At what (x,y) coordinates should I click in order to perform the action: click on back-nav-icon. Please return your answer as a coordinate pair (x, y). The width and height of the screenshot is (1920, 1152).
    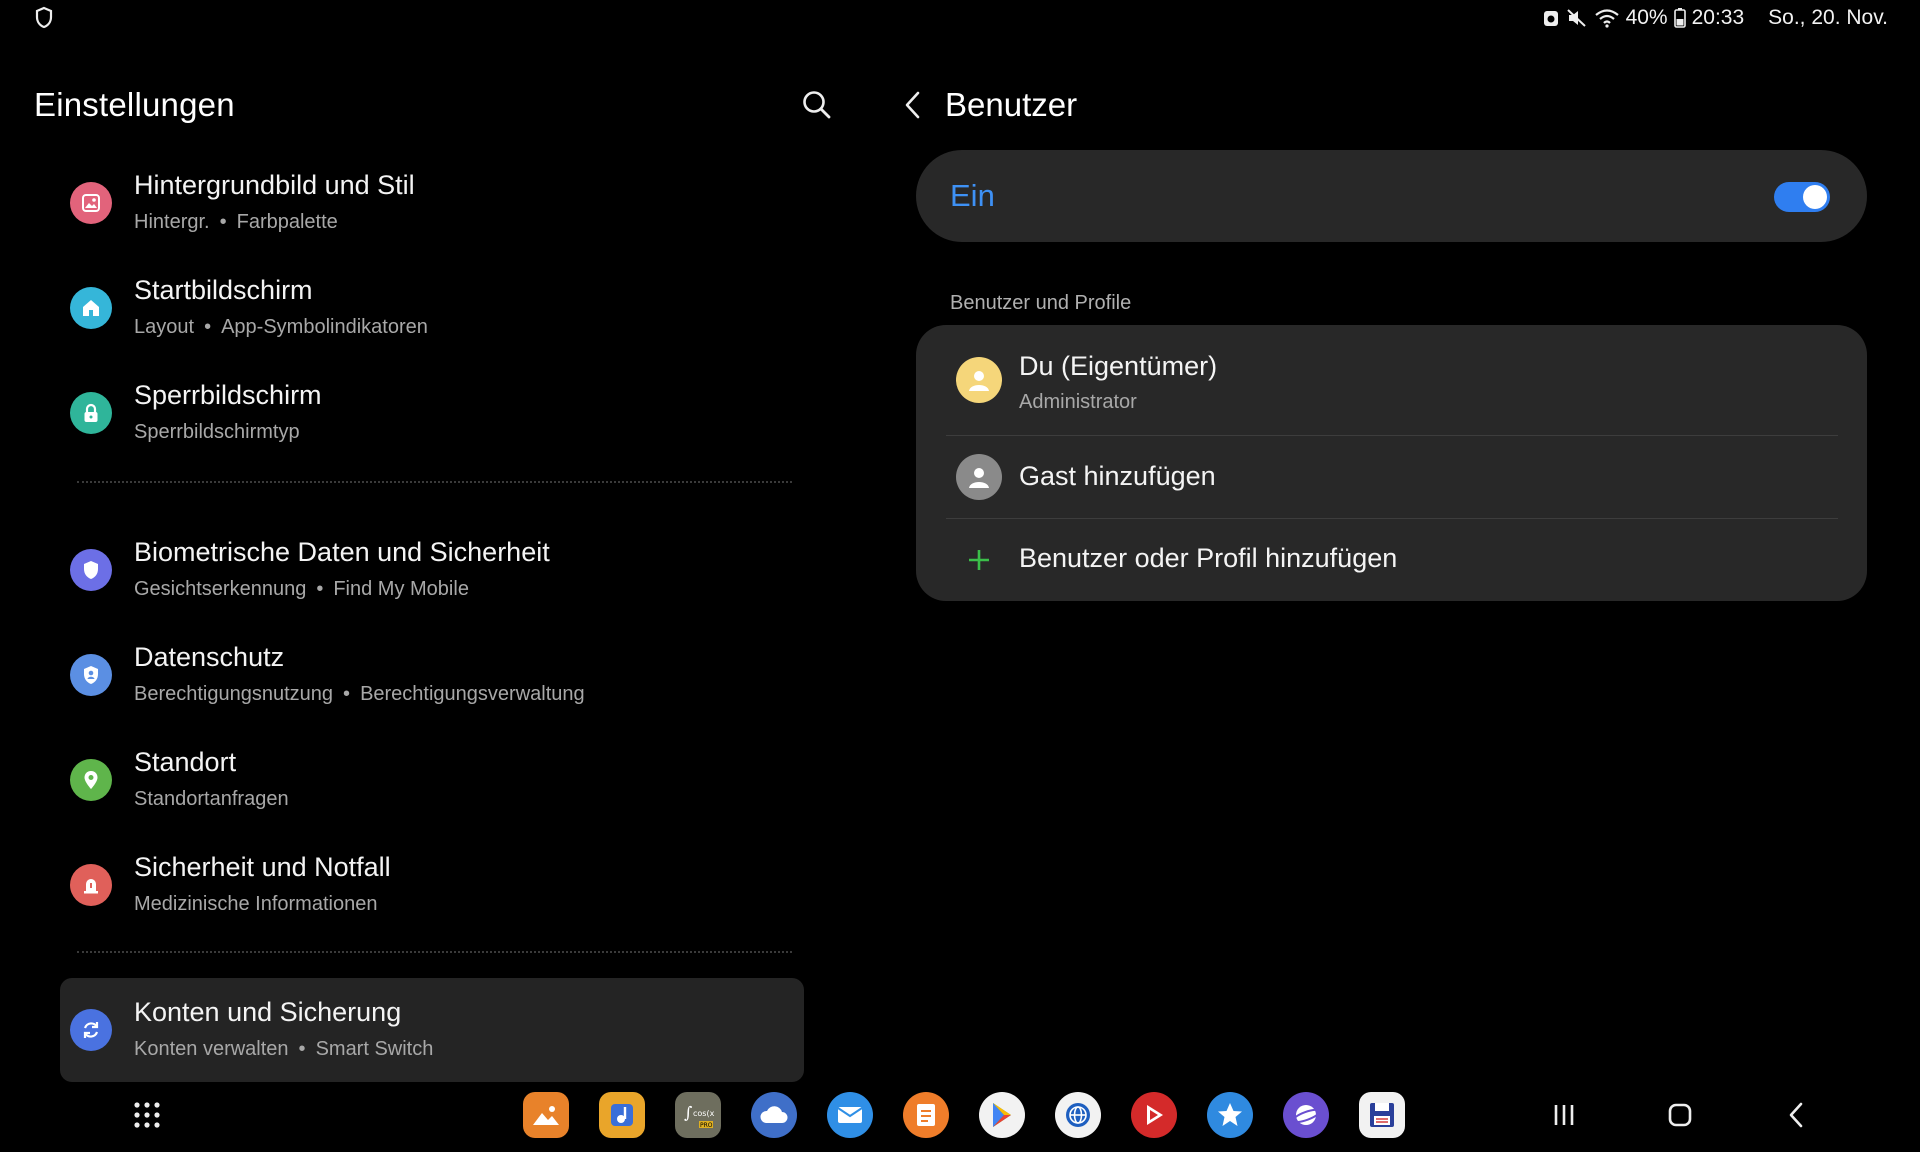
    Looking at the image, I should click on (1796, 1115).